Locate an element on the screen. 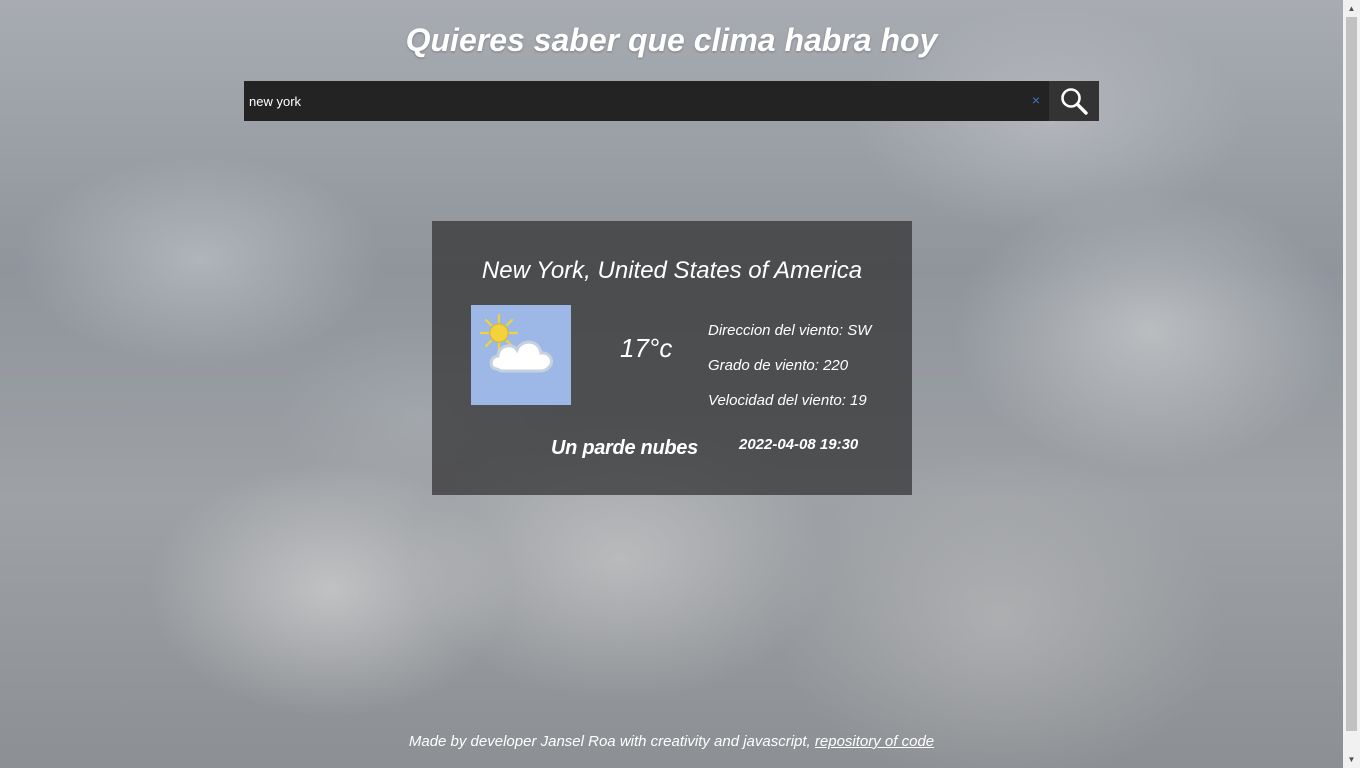  scrollbar: ▲ ▼ is located at coordinates (1351, 384).